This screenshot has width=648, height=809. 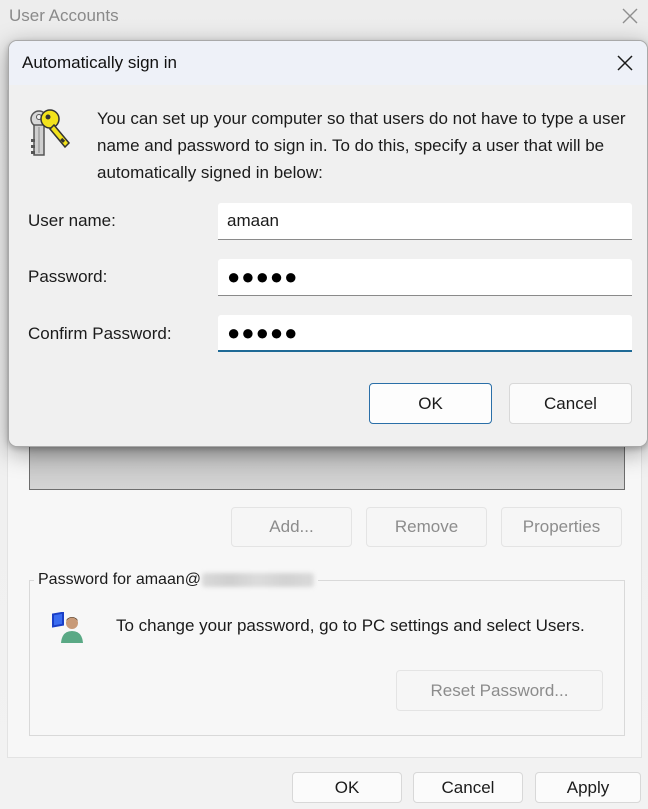 What do you see at coordinates (99, 62) in the screenshot?
I see `dialog-title: Automatically sign in` at bounding box center [99, 62].